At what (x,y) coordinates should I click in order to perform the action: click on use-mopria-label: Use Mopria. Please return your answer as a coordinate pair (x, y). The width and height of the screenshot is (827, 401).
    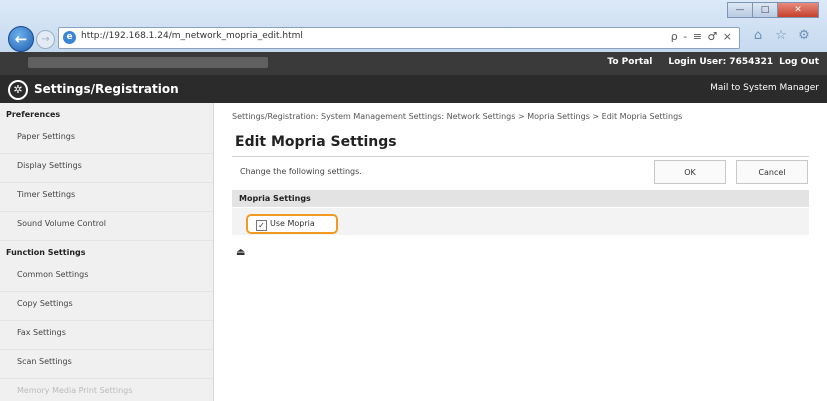
    Looking at the image, I should click on (292, 223).